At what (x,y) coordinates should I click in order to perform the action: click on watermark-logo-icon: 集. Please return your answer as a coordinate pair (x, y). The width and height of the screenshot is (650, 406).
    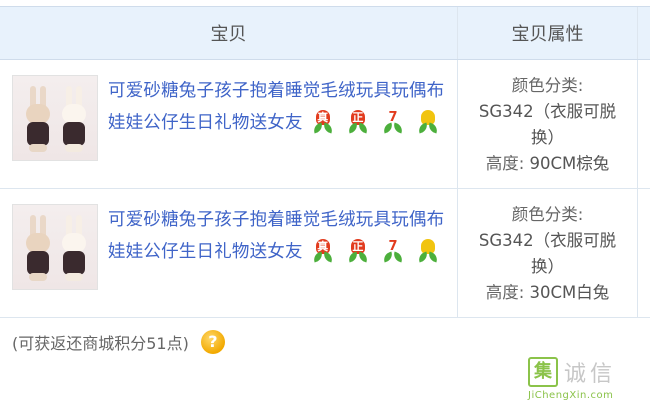
    Looking at the image, I should click on (543, 372).